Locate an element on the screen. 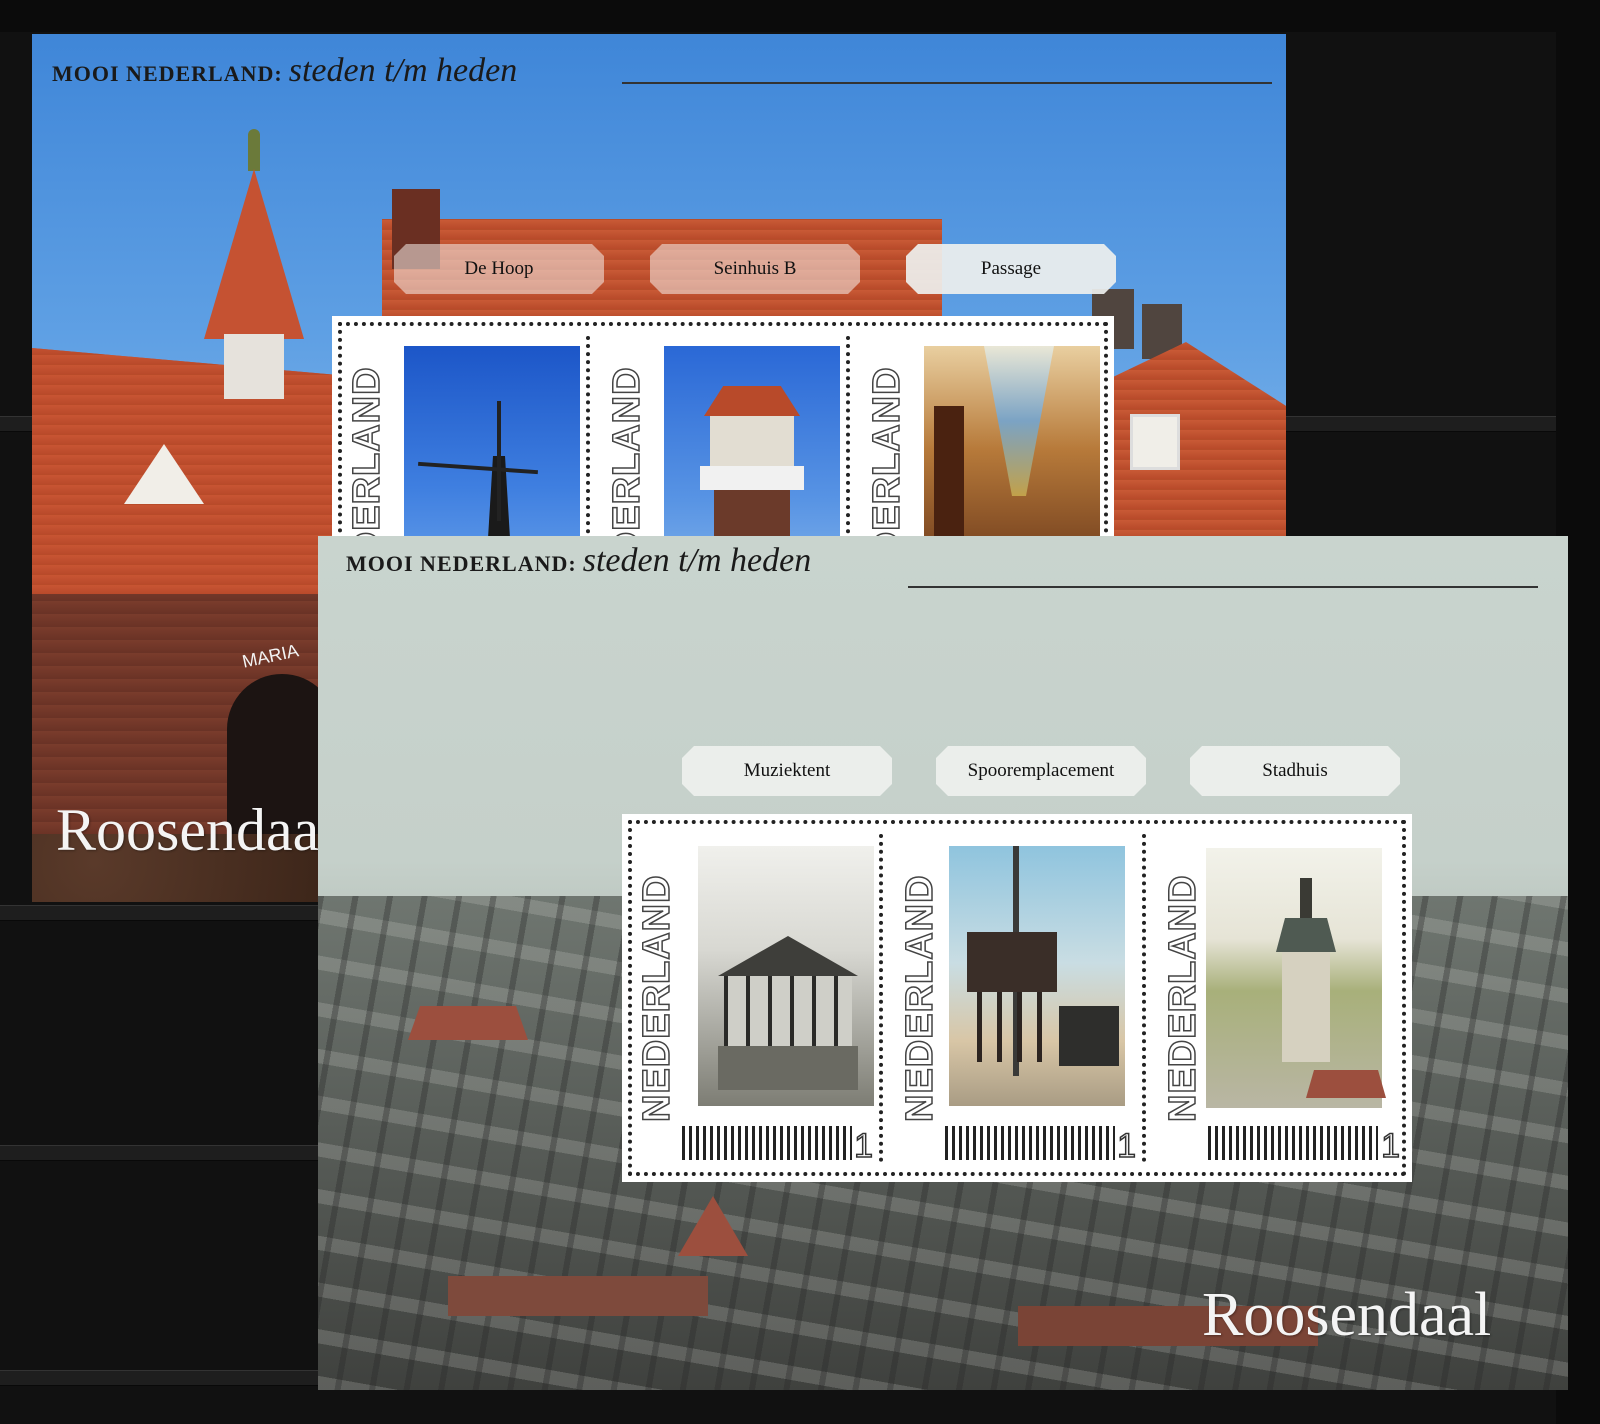  town-hall-dome is located at coordinates (1306, 935).